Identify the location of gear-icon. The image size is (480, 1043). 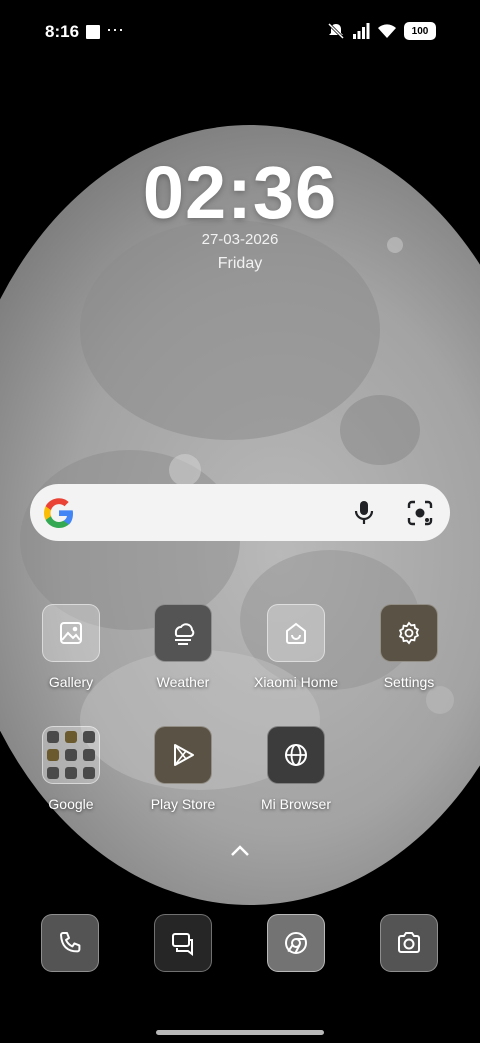
(409, 633).